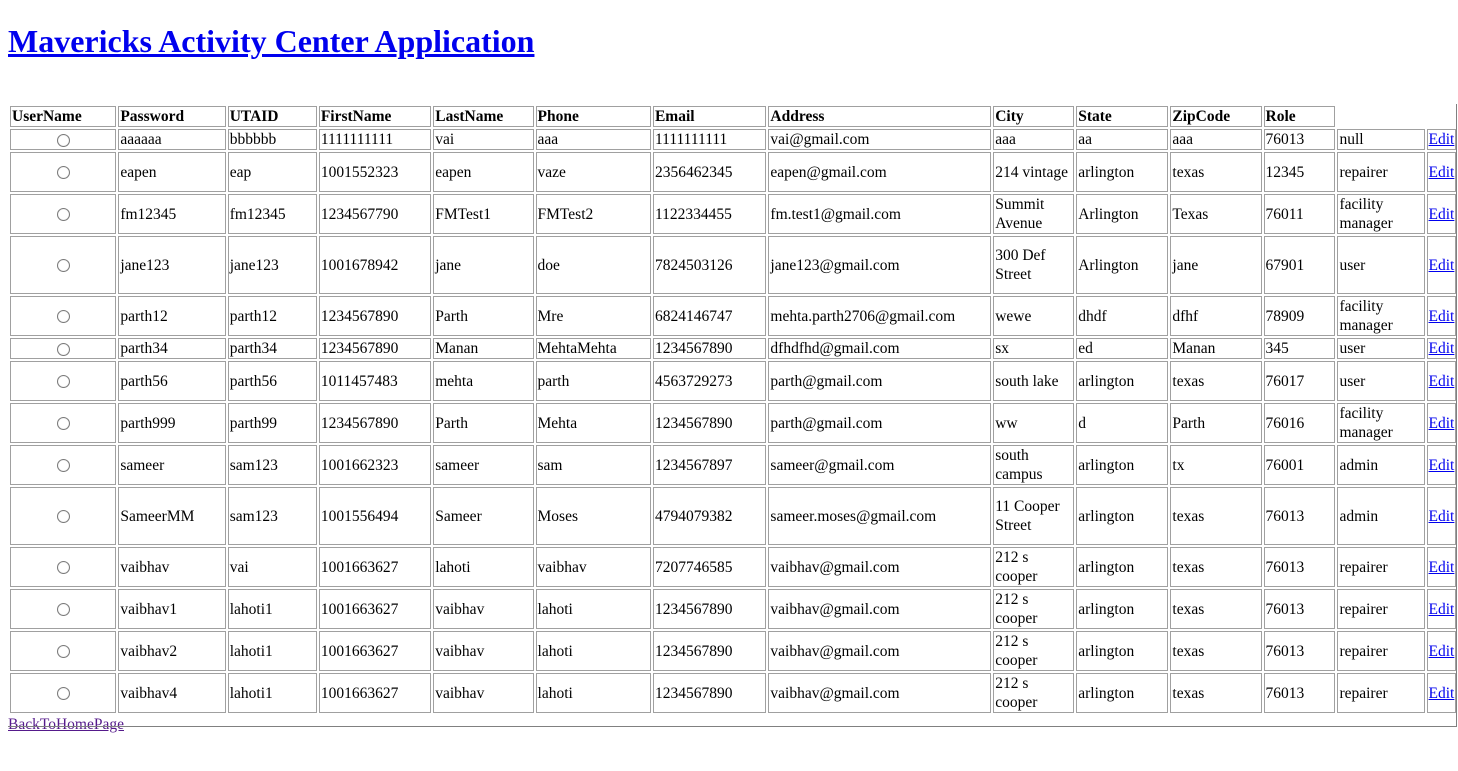 Image resolution: width=1458 pixels, height=771 pixels. Describe the element at coordinates (1441, 116) in the screenshot. I see `empty-header-edit` at that location.